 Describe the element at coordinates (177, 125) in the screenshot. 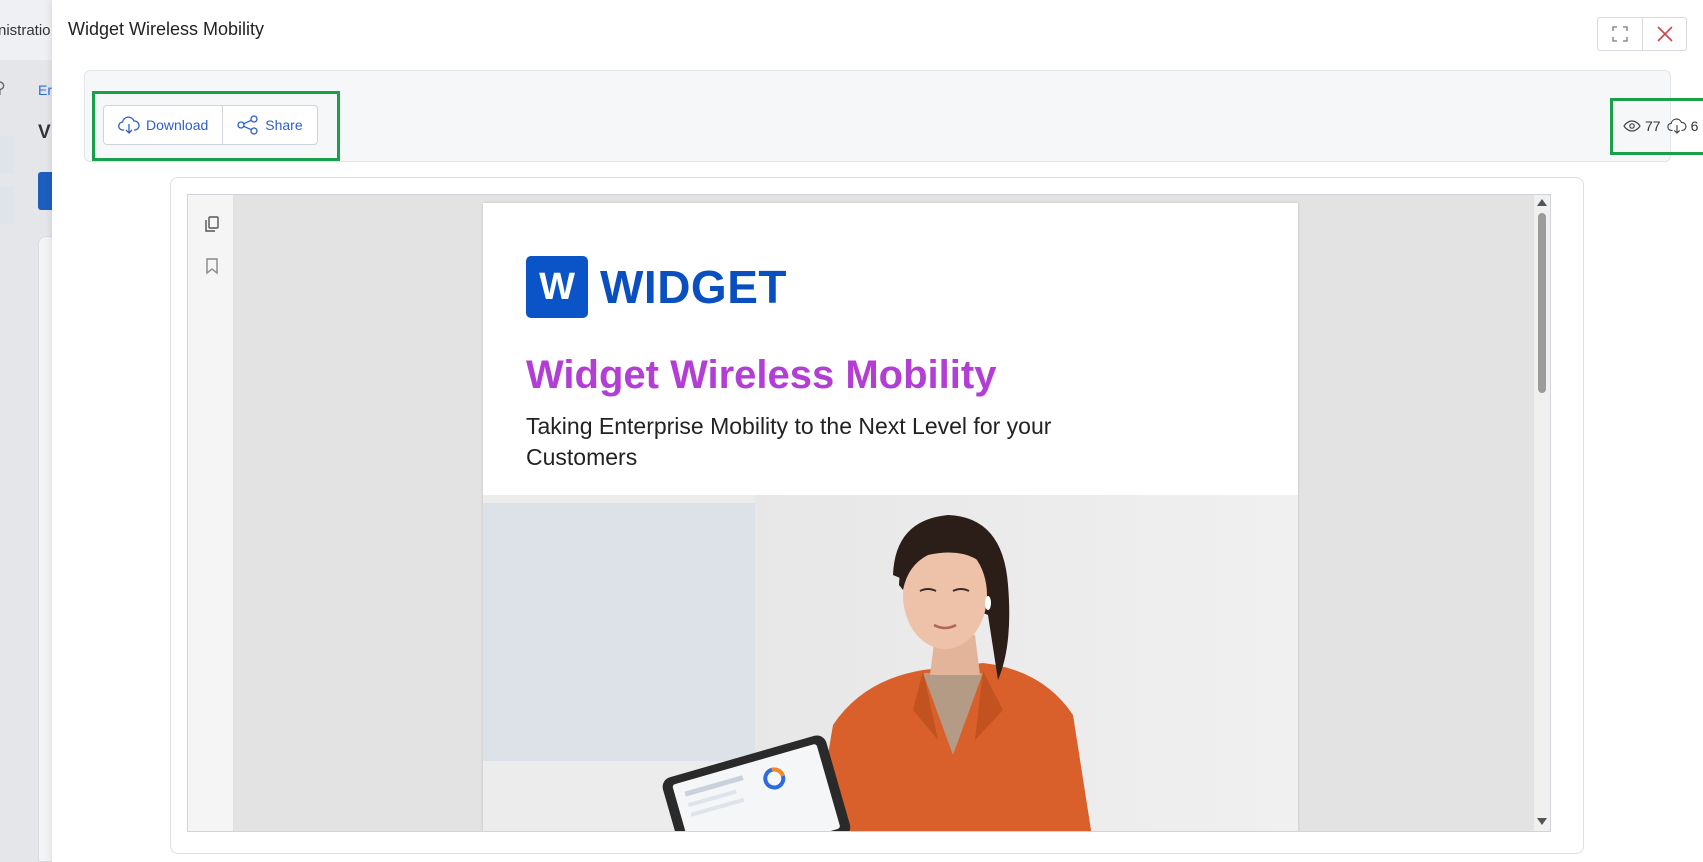

I see `download-label: Download` at that location.